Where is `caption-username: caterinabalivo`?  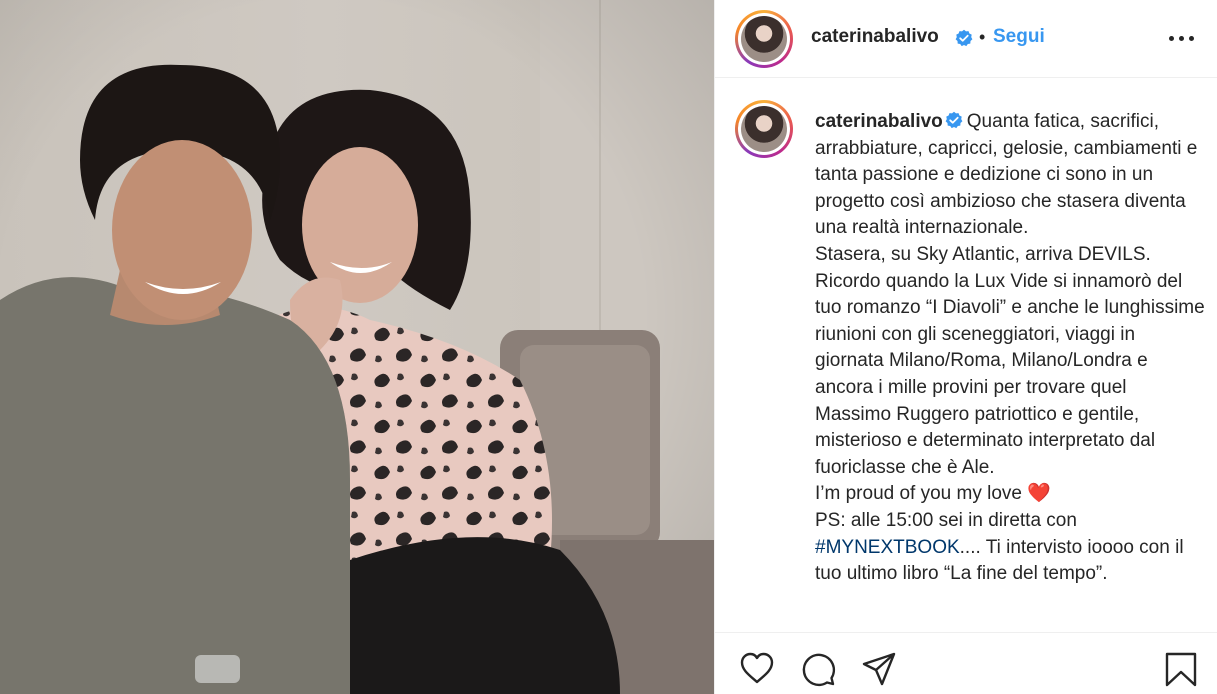
caption-username: caterinabalivo is located at coordinates (879, 121).